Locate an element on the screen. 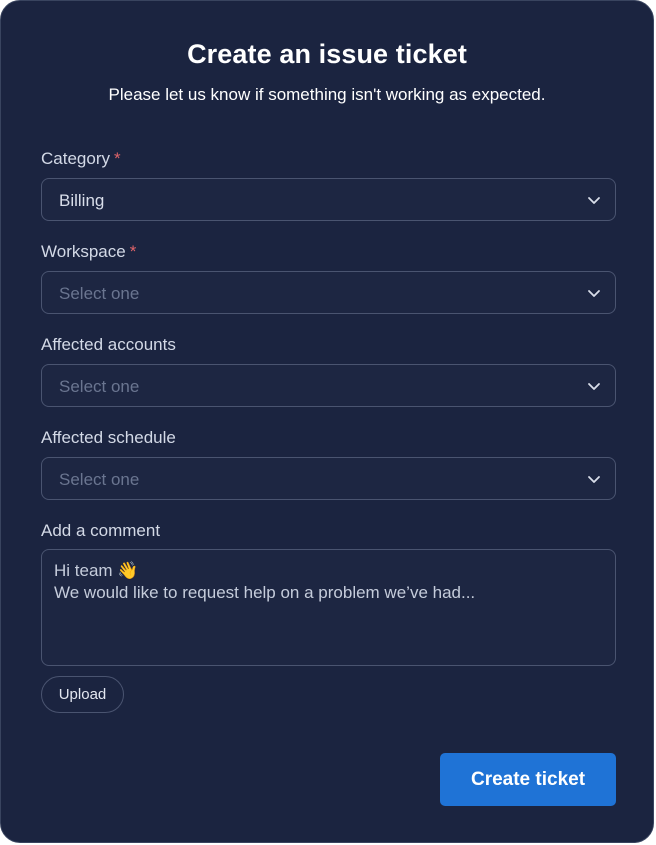  workspace-label-text: Workspace is located at coordinates (83, 251).